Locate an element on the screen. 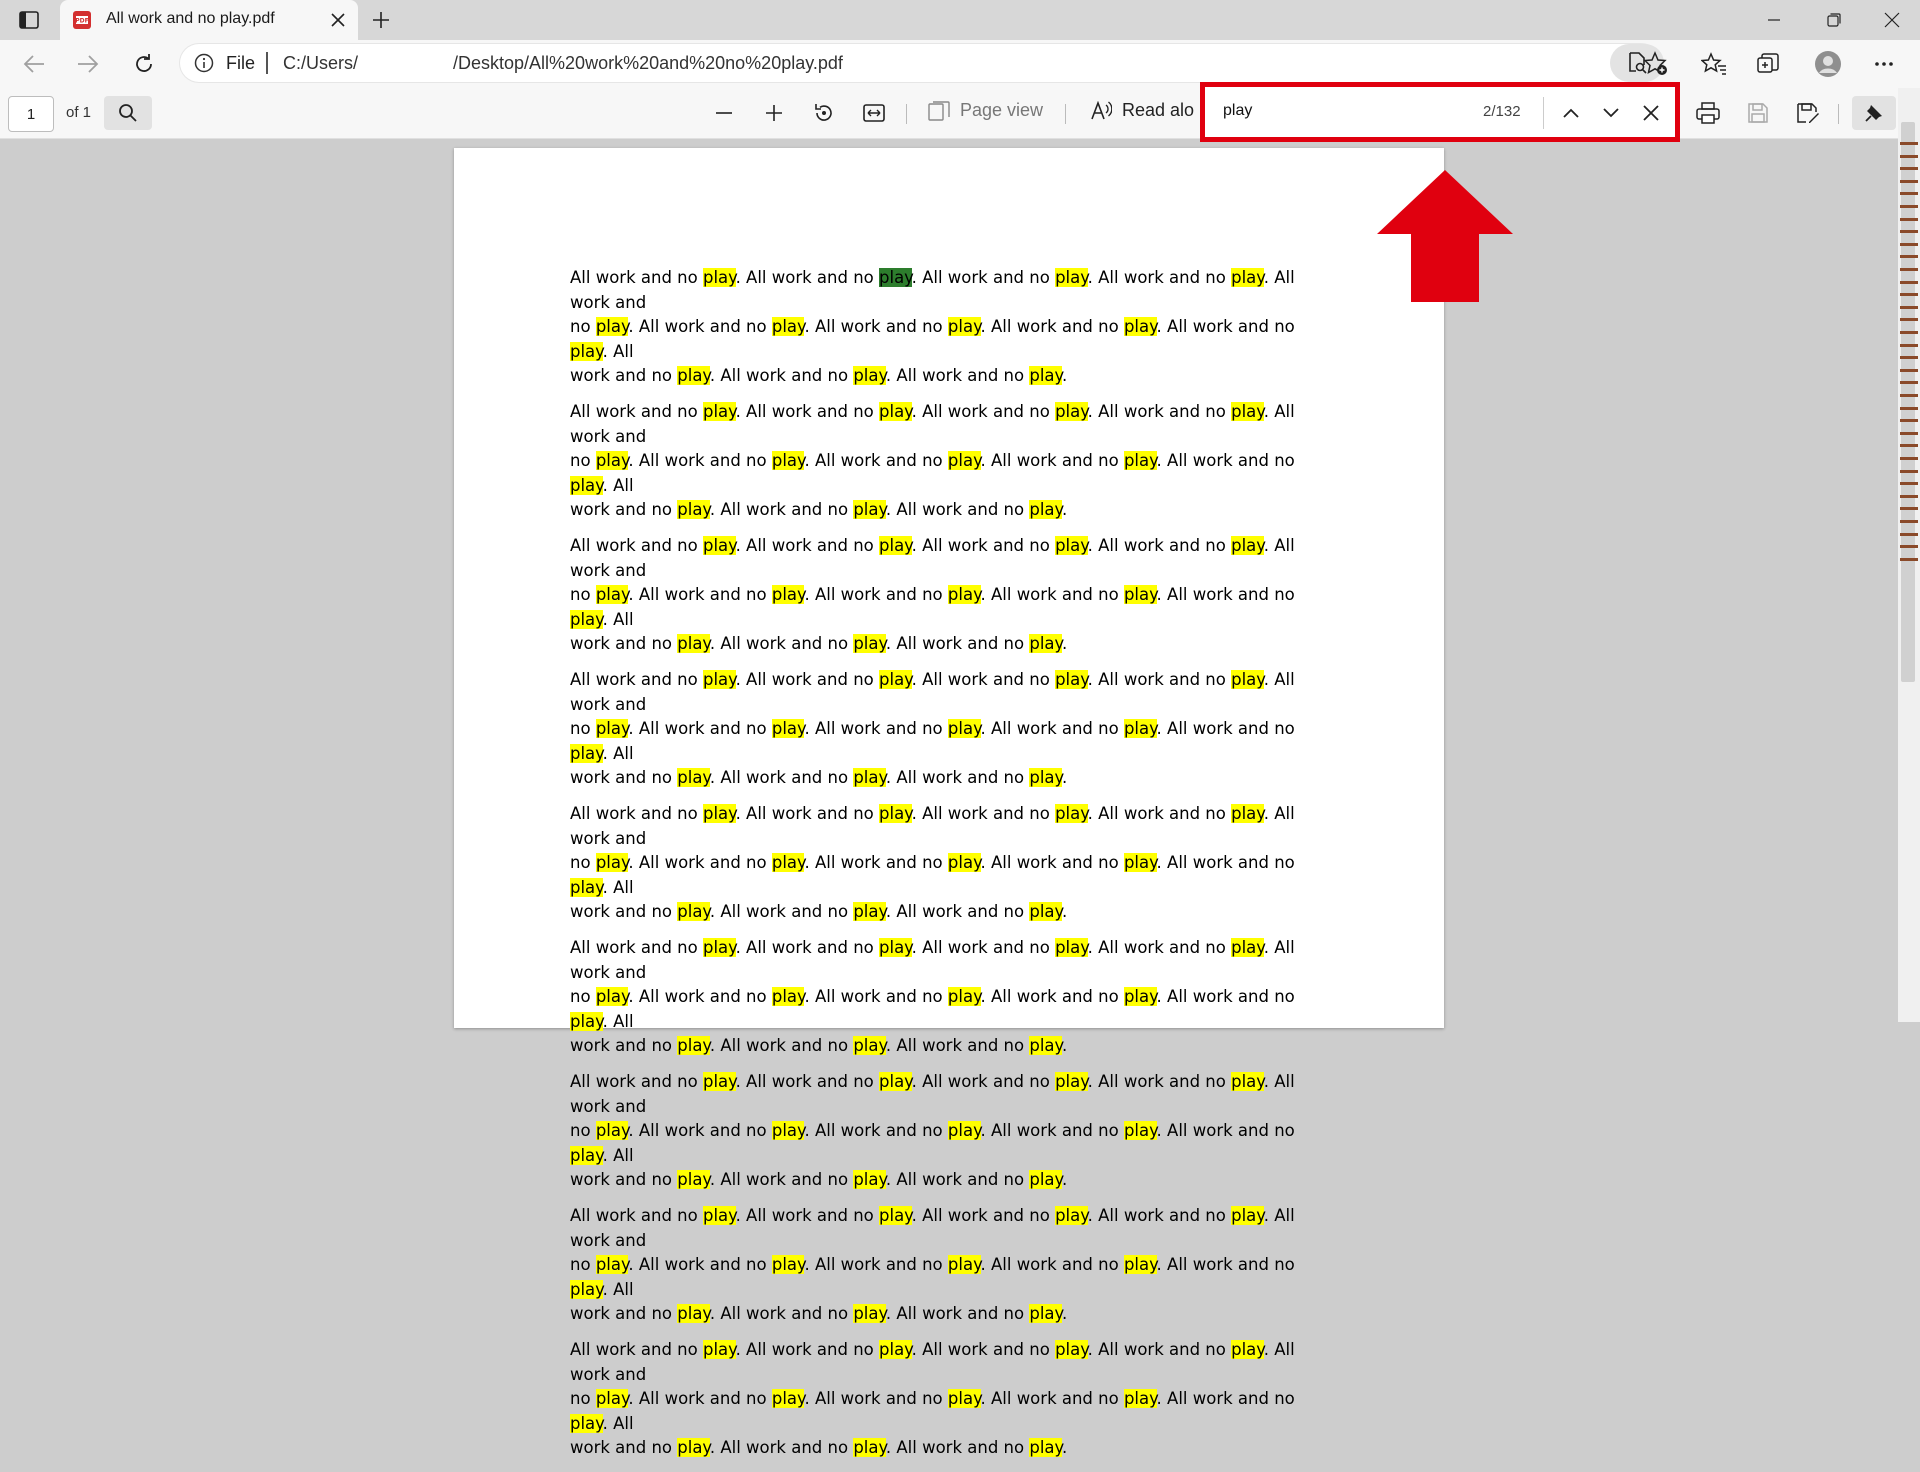  find-previous-button is located at coordinates (1571, 113).